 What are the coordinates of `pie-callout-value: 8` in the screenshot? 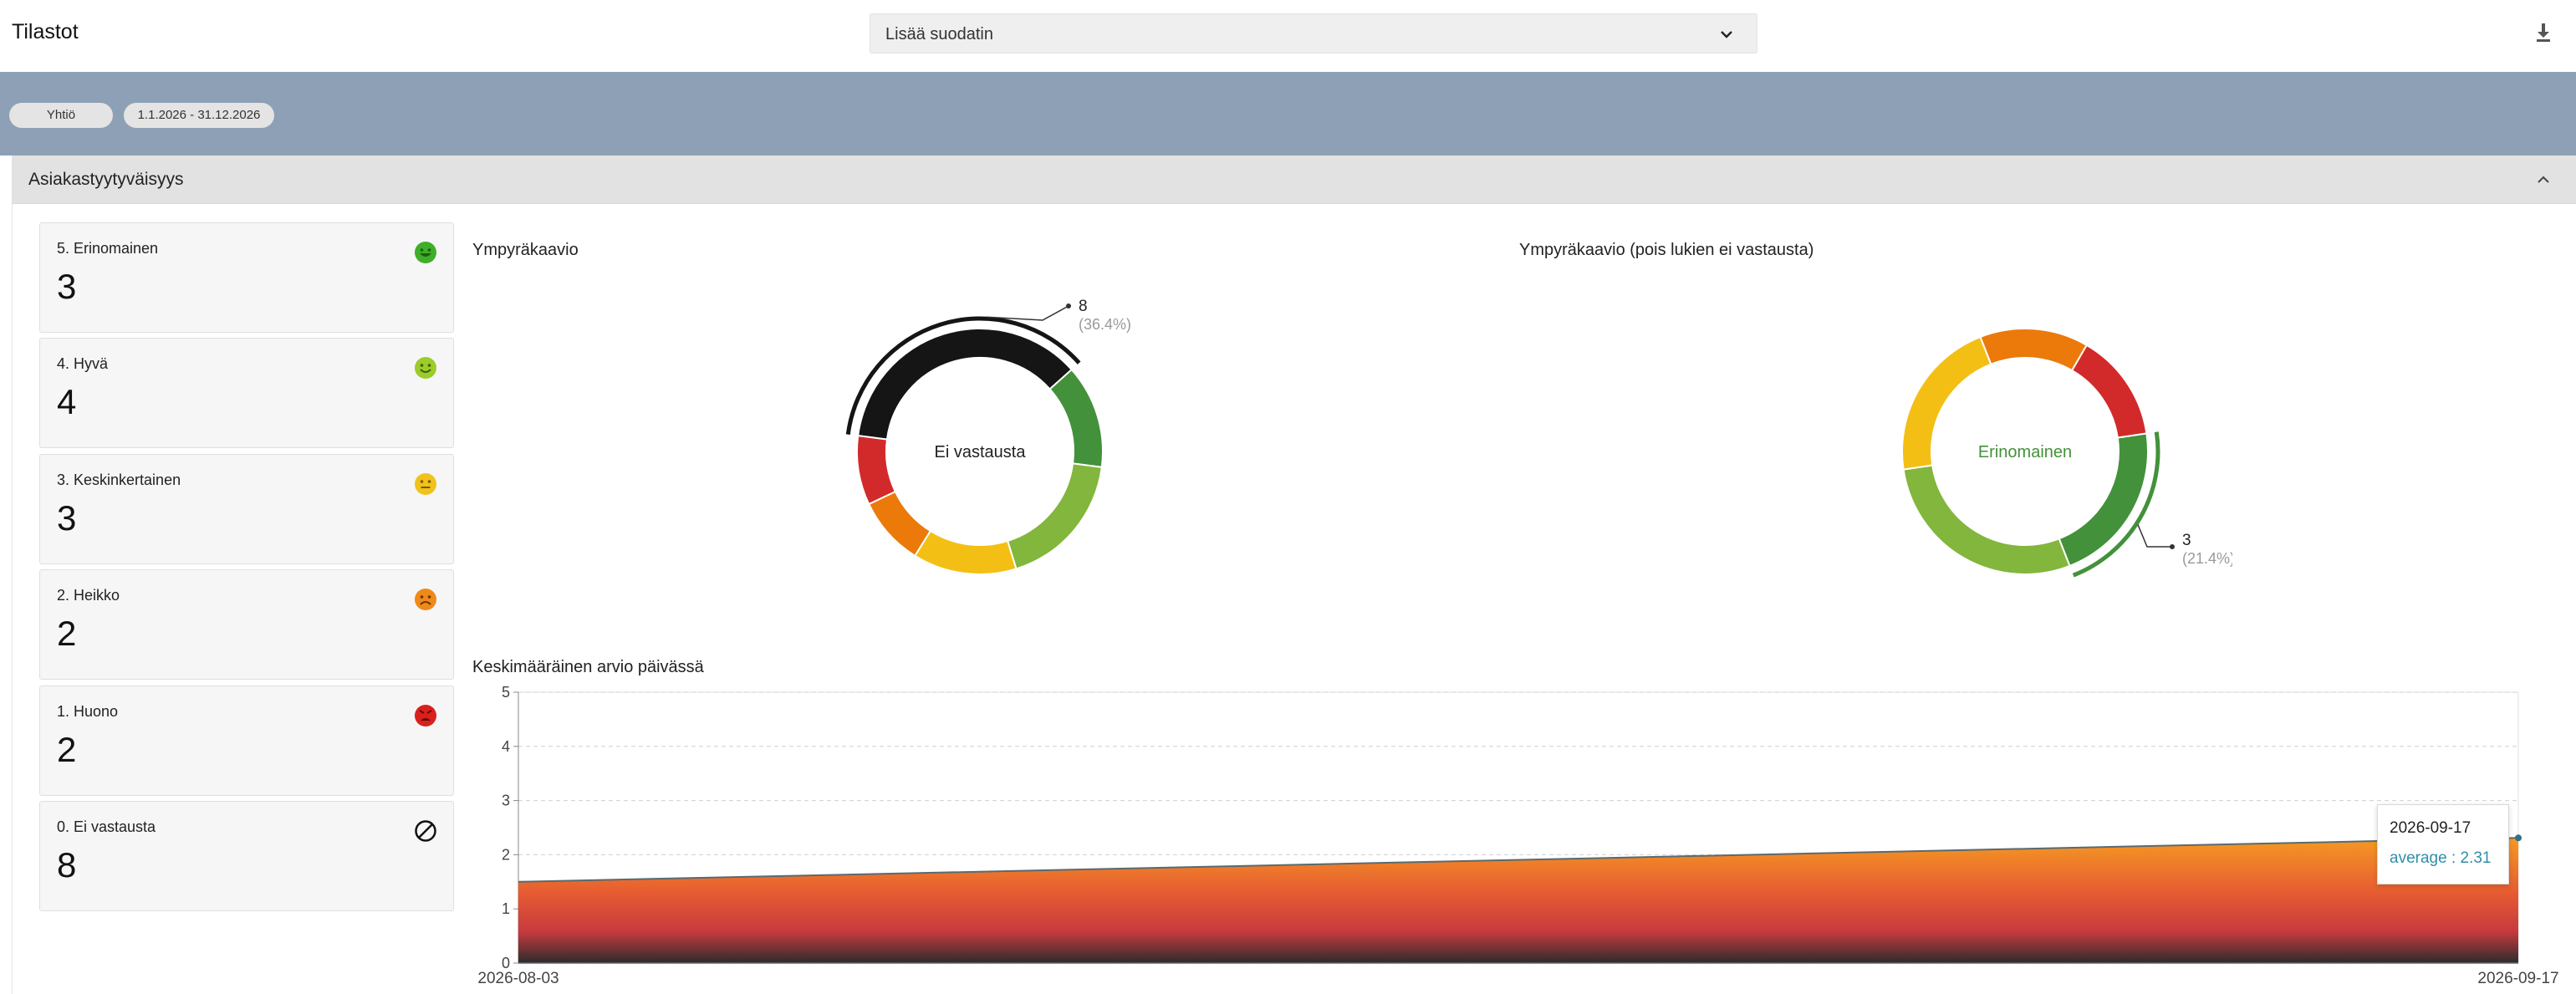 It's located at (1083, 306).